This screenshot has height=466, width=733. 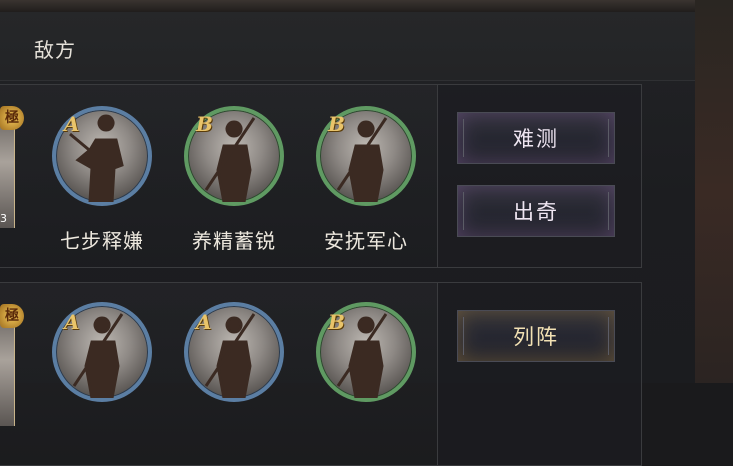 I want to click on tactic-button-chuqi: 出奇, so click(x=536, y=211).